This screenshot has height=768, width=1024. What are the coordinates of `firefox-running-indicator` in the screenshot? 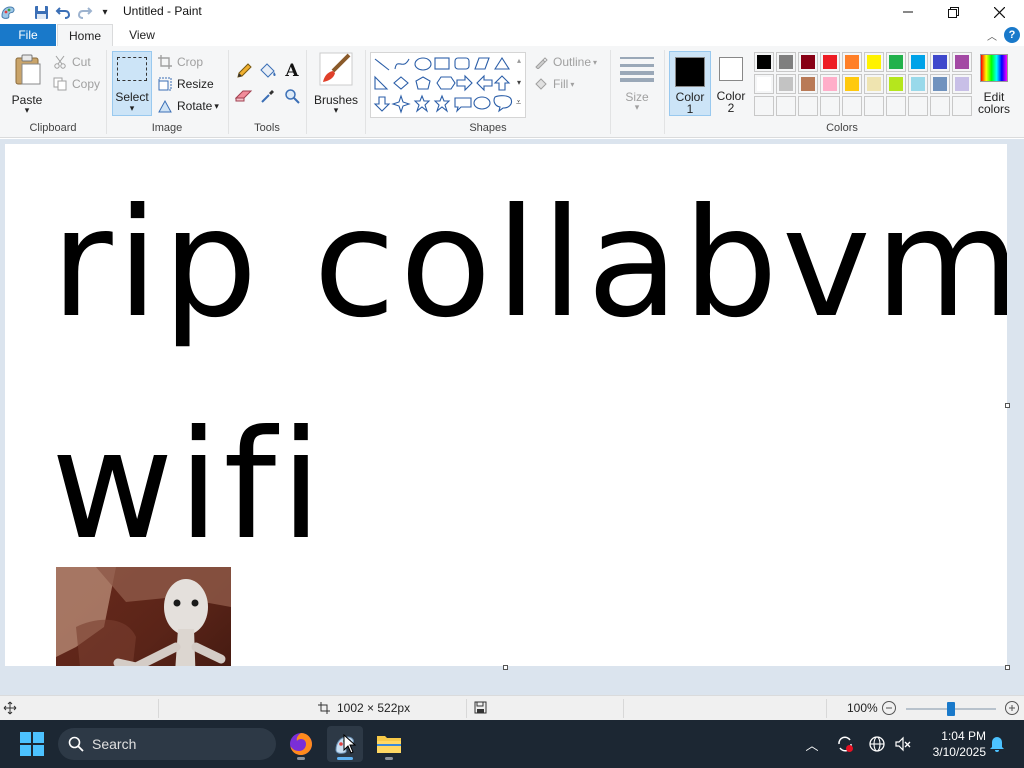 It's located at (301, 758).